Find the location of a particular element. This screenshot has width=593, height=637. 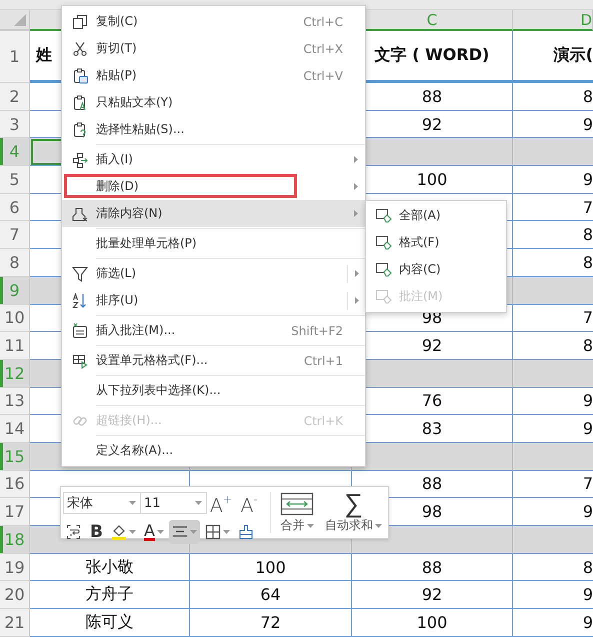

table-cell: 方舟子 is located at coordinates (110, 595).